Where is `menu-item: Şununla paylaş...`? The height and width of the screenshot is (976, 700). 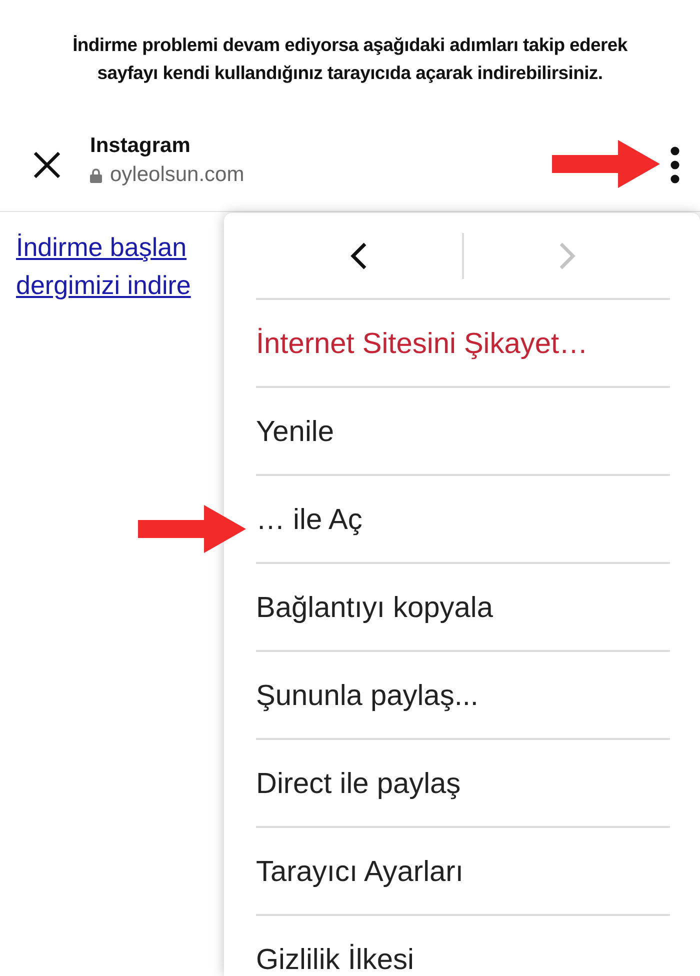
menu-item: Şununla paylaş... is located at coordinates (463, 696).